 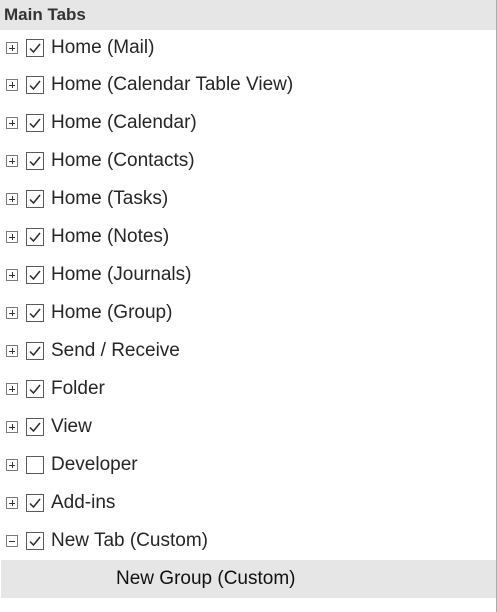 What do you see at coordinates (35, 465) in the screenshot?
I see `tab-checkbox-unchecked` at bounding box center [35, 465].